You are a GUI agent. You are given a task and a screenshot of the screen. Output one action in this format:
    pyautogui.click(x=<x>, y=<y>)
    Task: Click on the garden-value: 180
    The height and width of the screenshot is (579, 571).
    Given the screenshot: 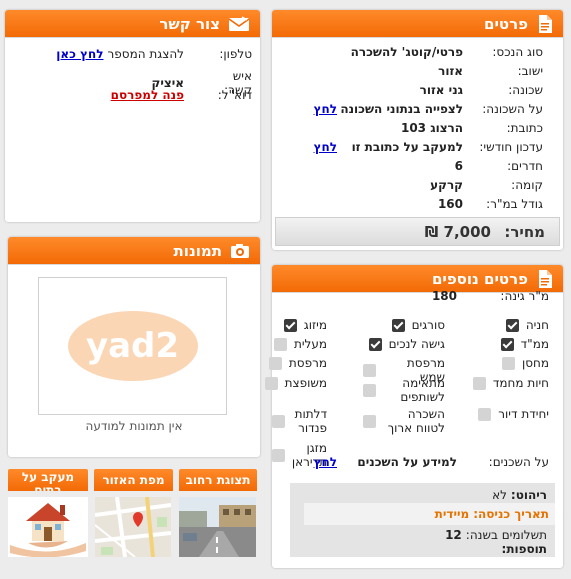 What is the action you would take?
    pyautogui.click(x=444, y=296)
    